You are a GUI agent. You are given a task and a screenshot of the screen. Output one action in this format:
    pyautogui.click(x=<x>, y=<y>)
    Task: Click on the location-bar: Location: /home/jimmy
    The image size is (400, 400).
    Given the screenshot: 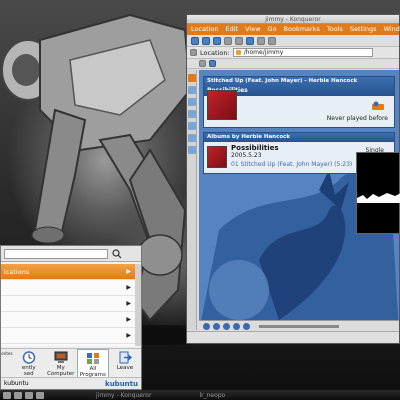 What is the action you would take?
    pyautogui.click(x=293, y=53)
    